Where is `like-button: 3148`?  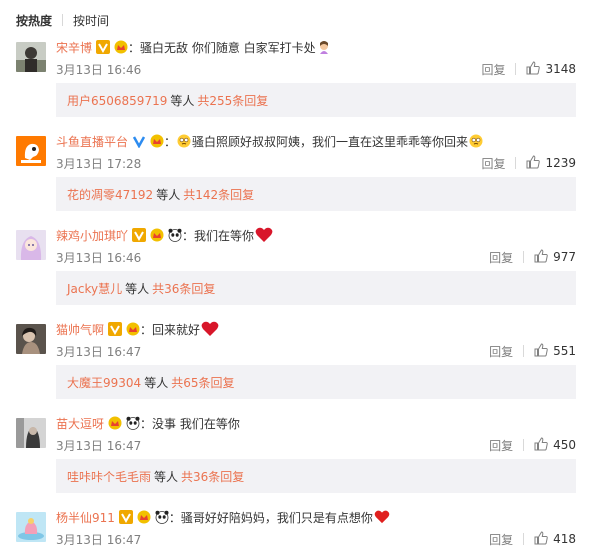 like-button: 3148 is located at coordinates (551, 69).